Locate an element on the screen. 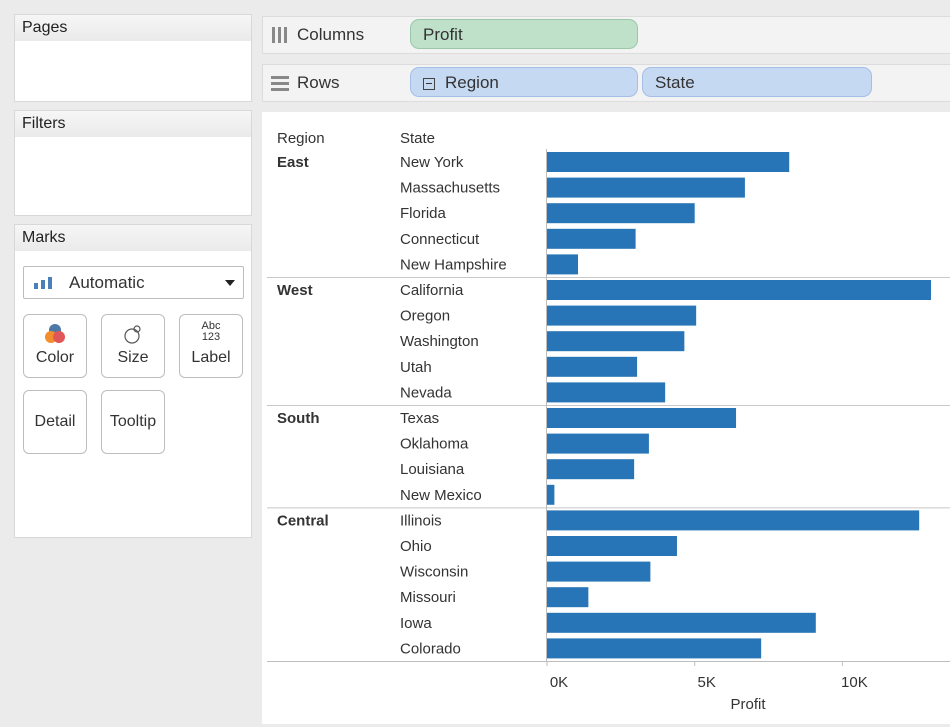 This screenshot has width=950, height=727. state-label: Ohio is located at coordinates (416, 546).